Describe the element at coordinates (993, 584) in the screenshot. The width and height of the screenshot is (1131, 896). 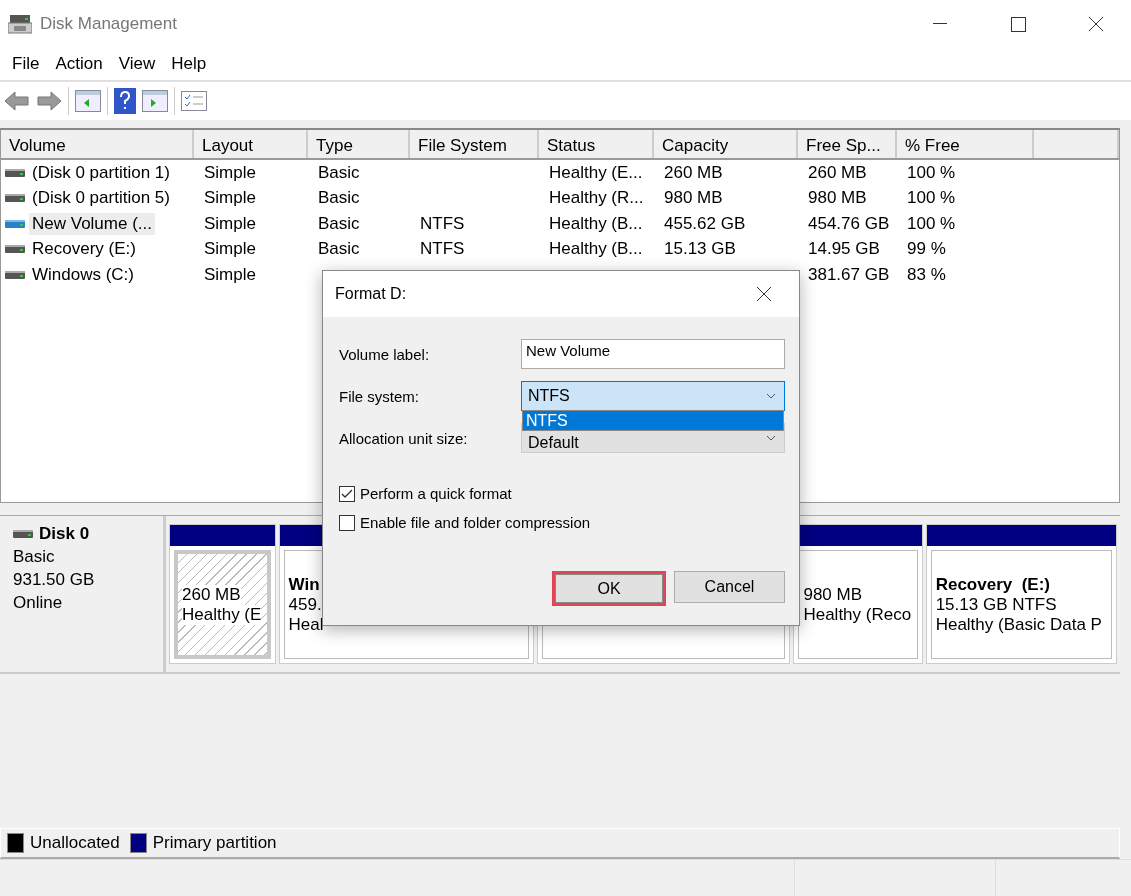
I see `partition-title: Recovery (E:)` at that location.